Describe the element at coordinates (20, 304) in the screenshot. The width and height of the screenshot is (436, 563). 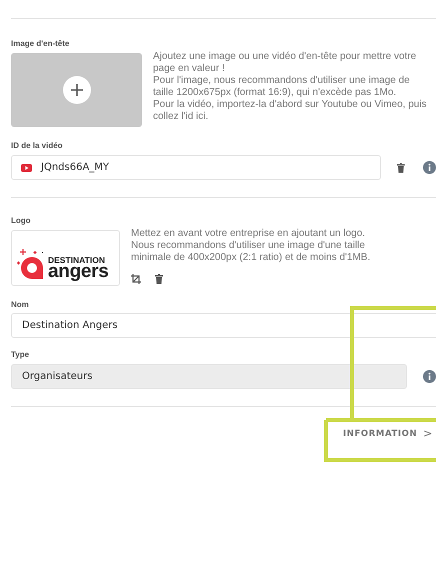
I see `field-label: Nom` at that location.